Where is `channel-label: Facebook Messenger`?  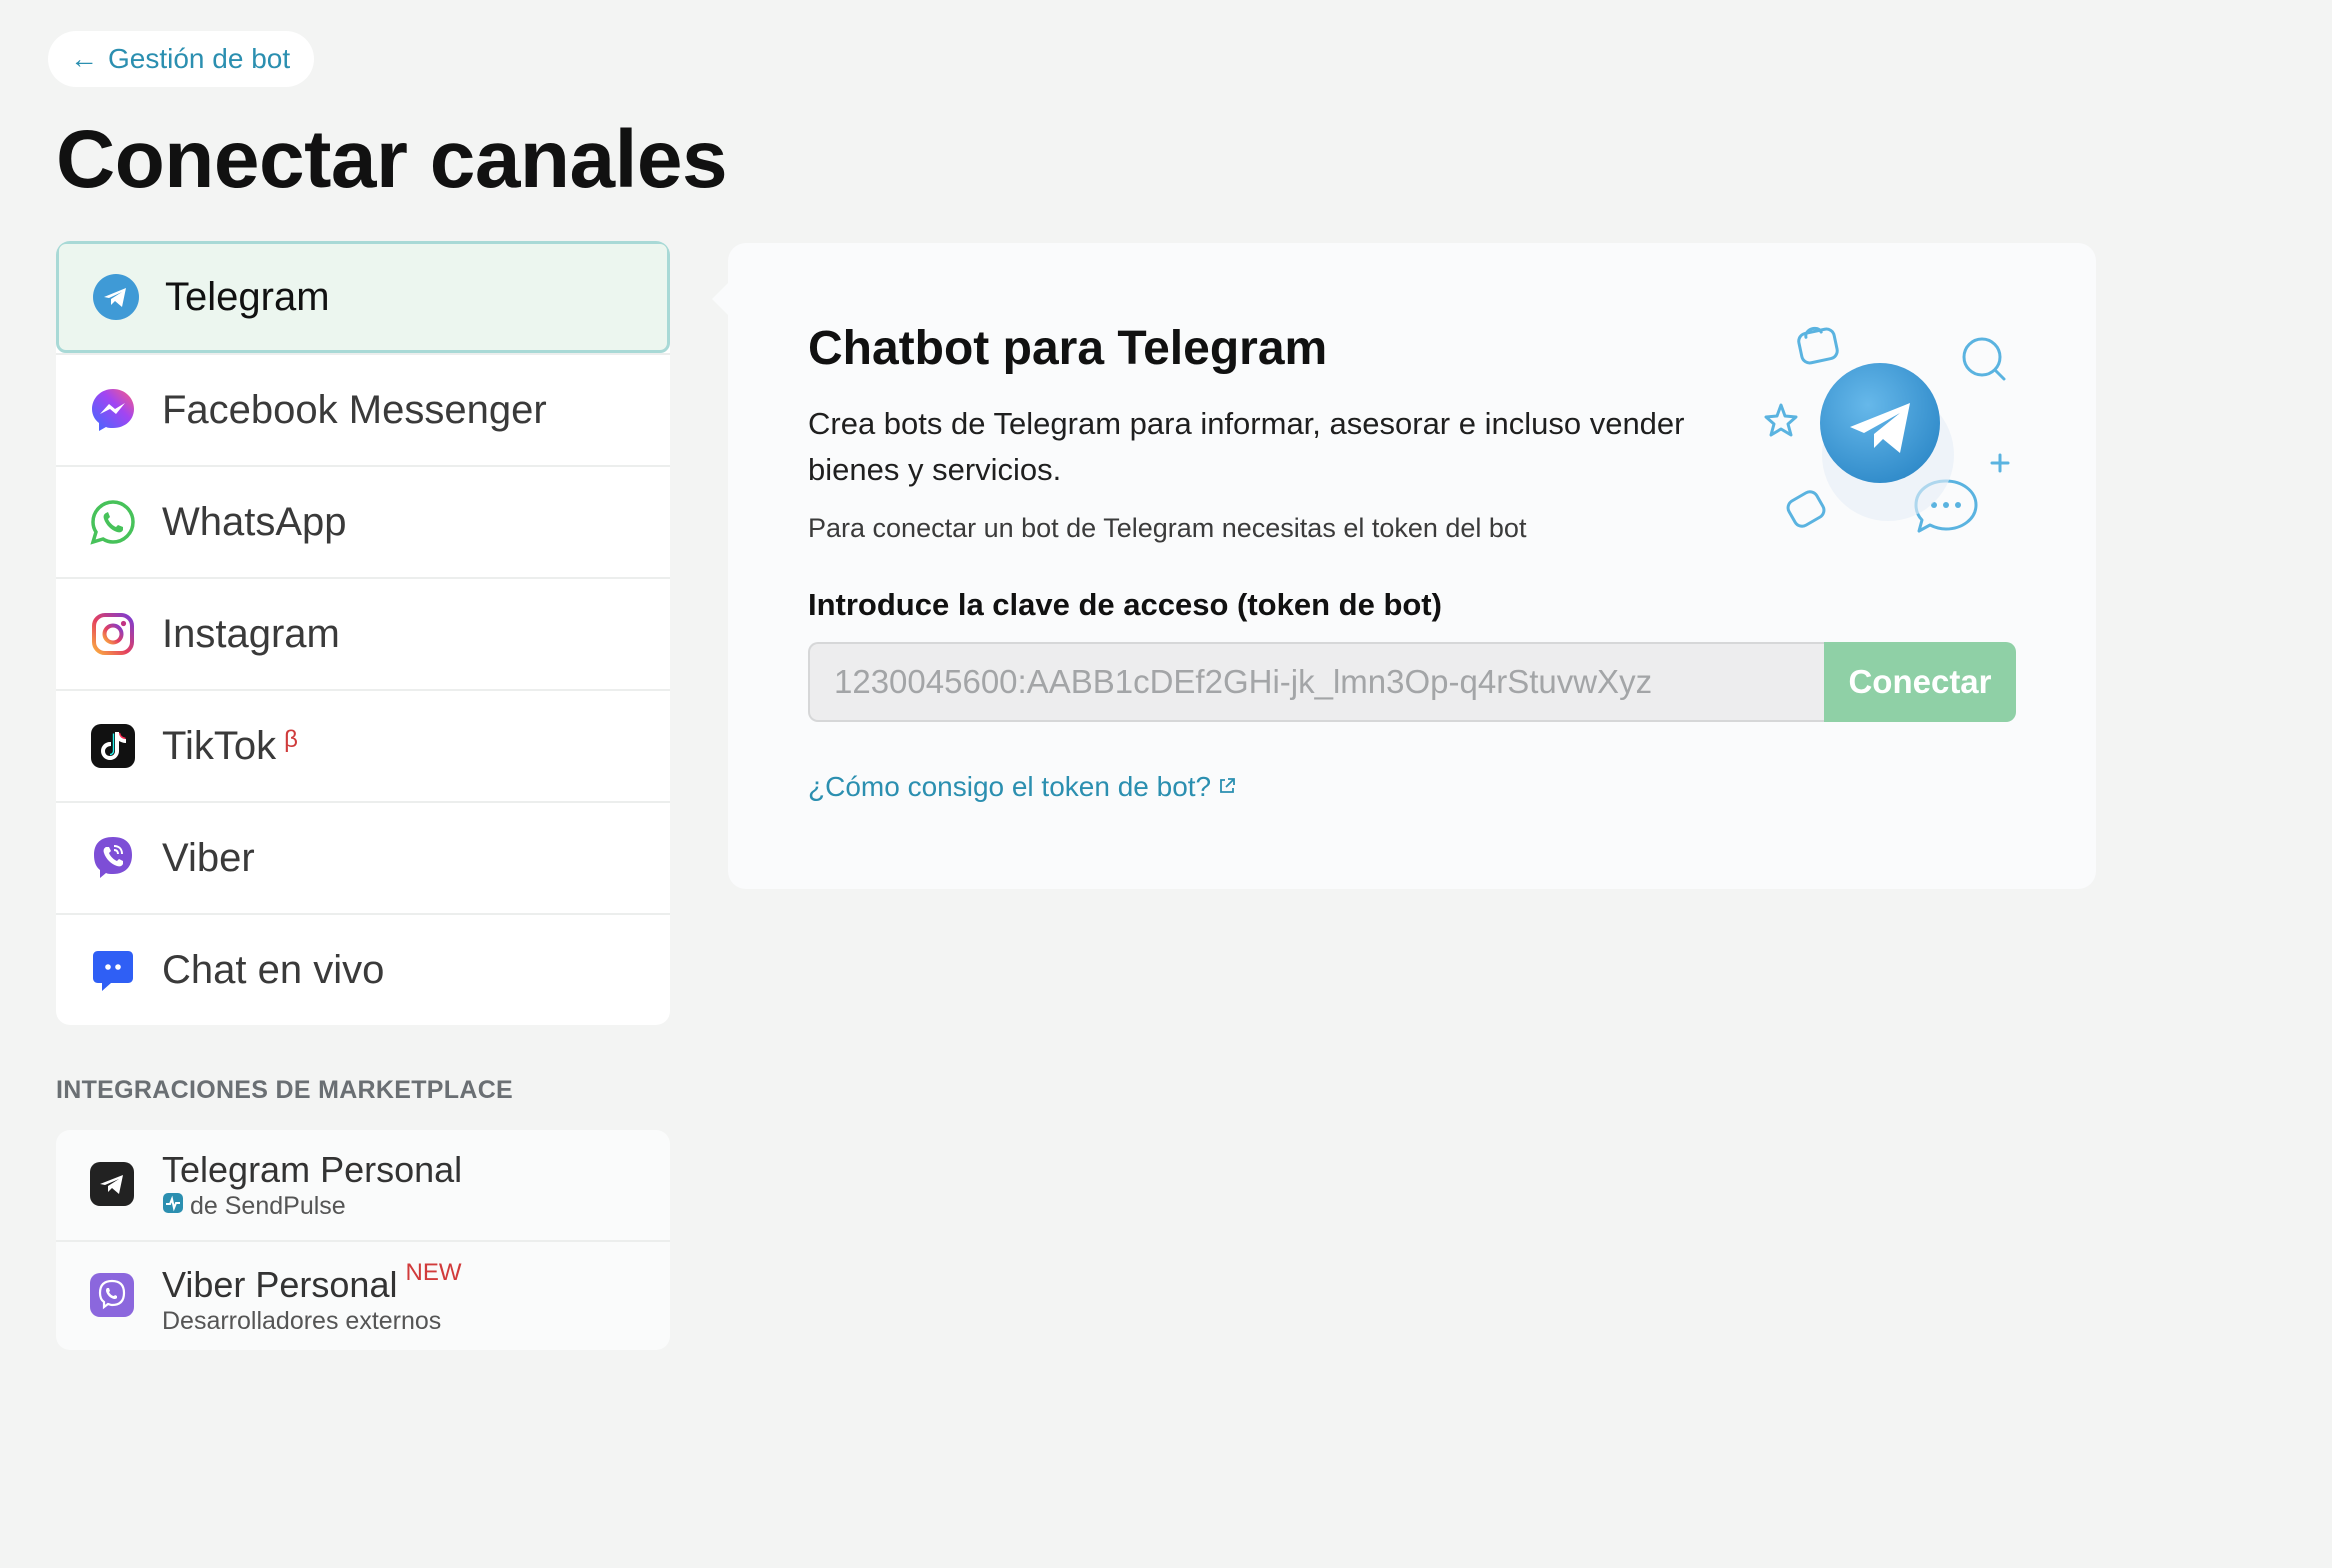
channel-label: Facebook Messenger is located at coordinates (354, 409).